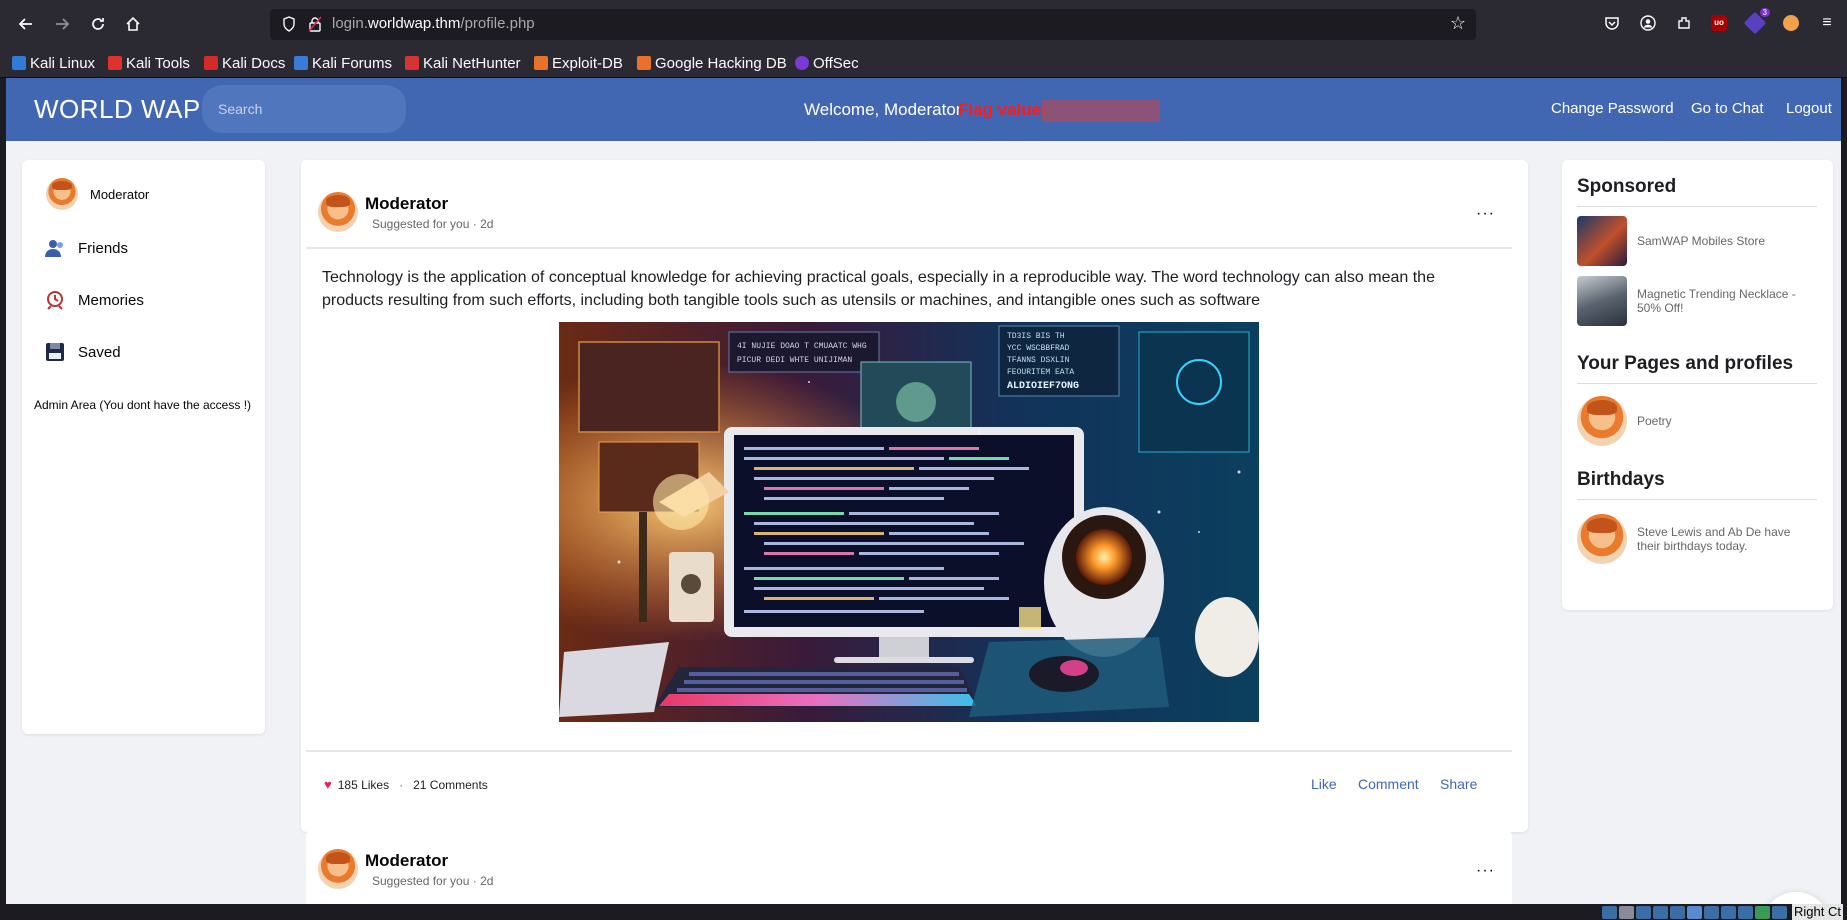 This screenshot has height=920, width=1847. Describe the element at coordinates (1648, 23) in the screenshot. I see `account-icon` at that location.